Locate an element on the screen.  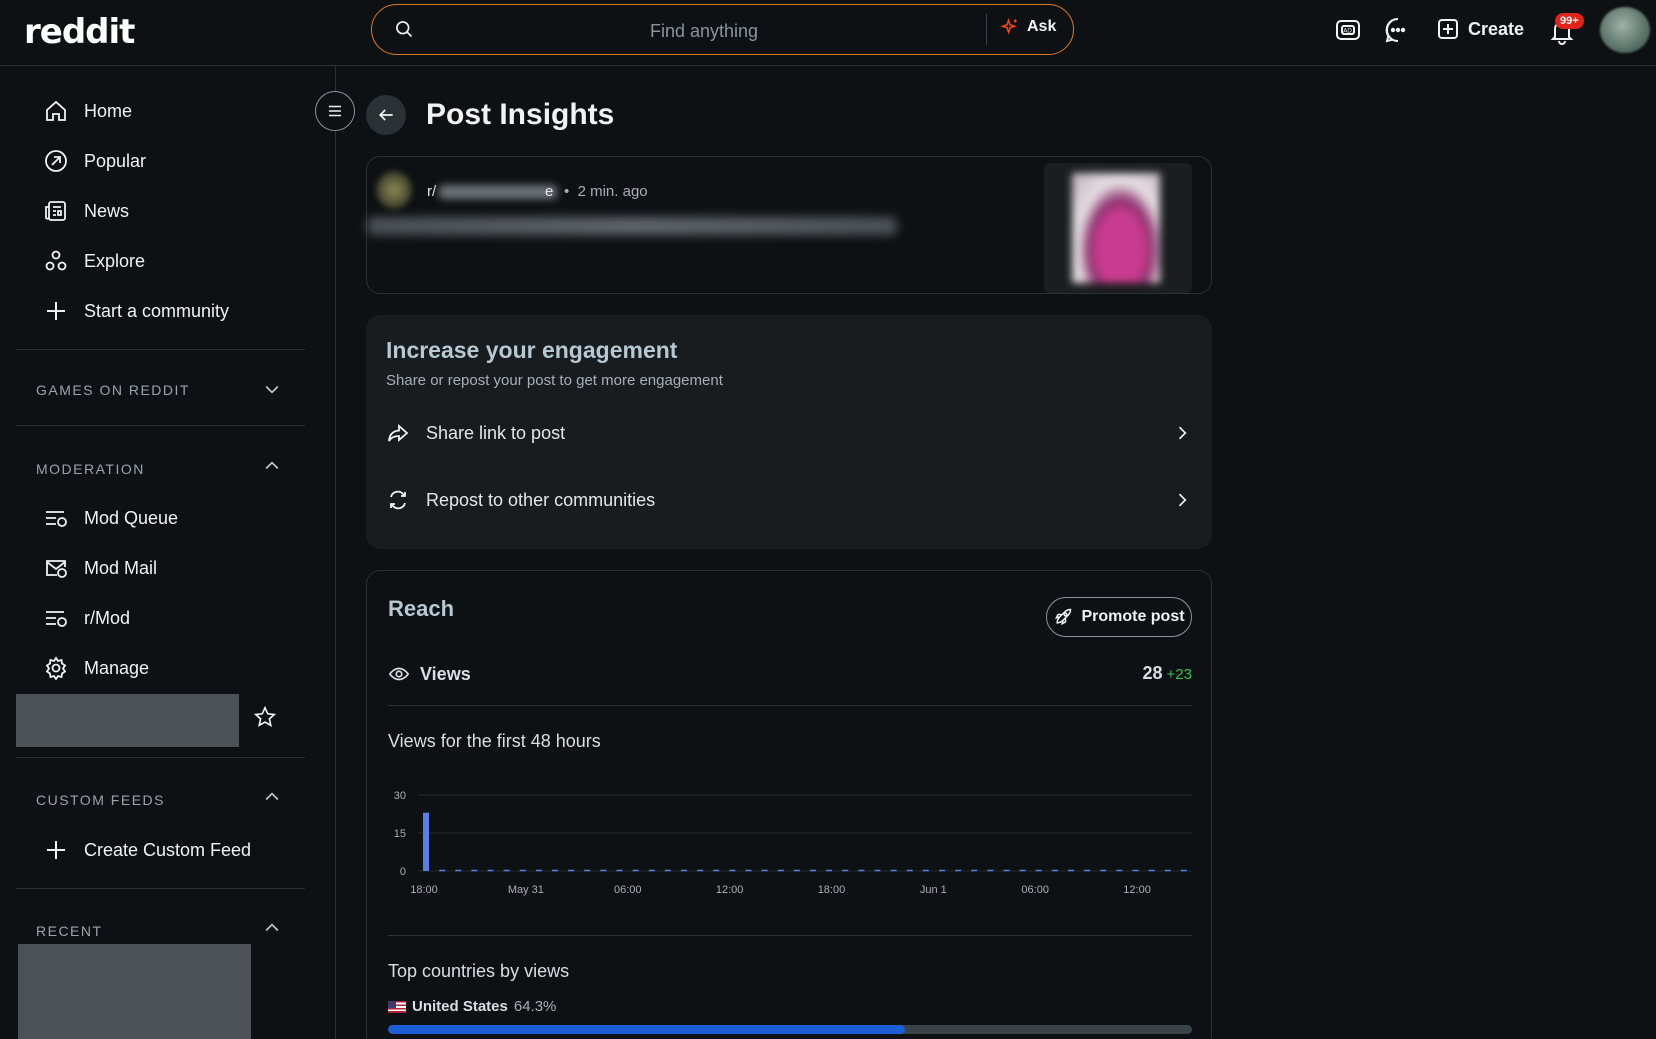
nav-label: Create Custom Feed is located at coordinates (168, 849).